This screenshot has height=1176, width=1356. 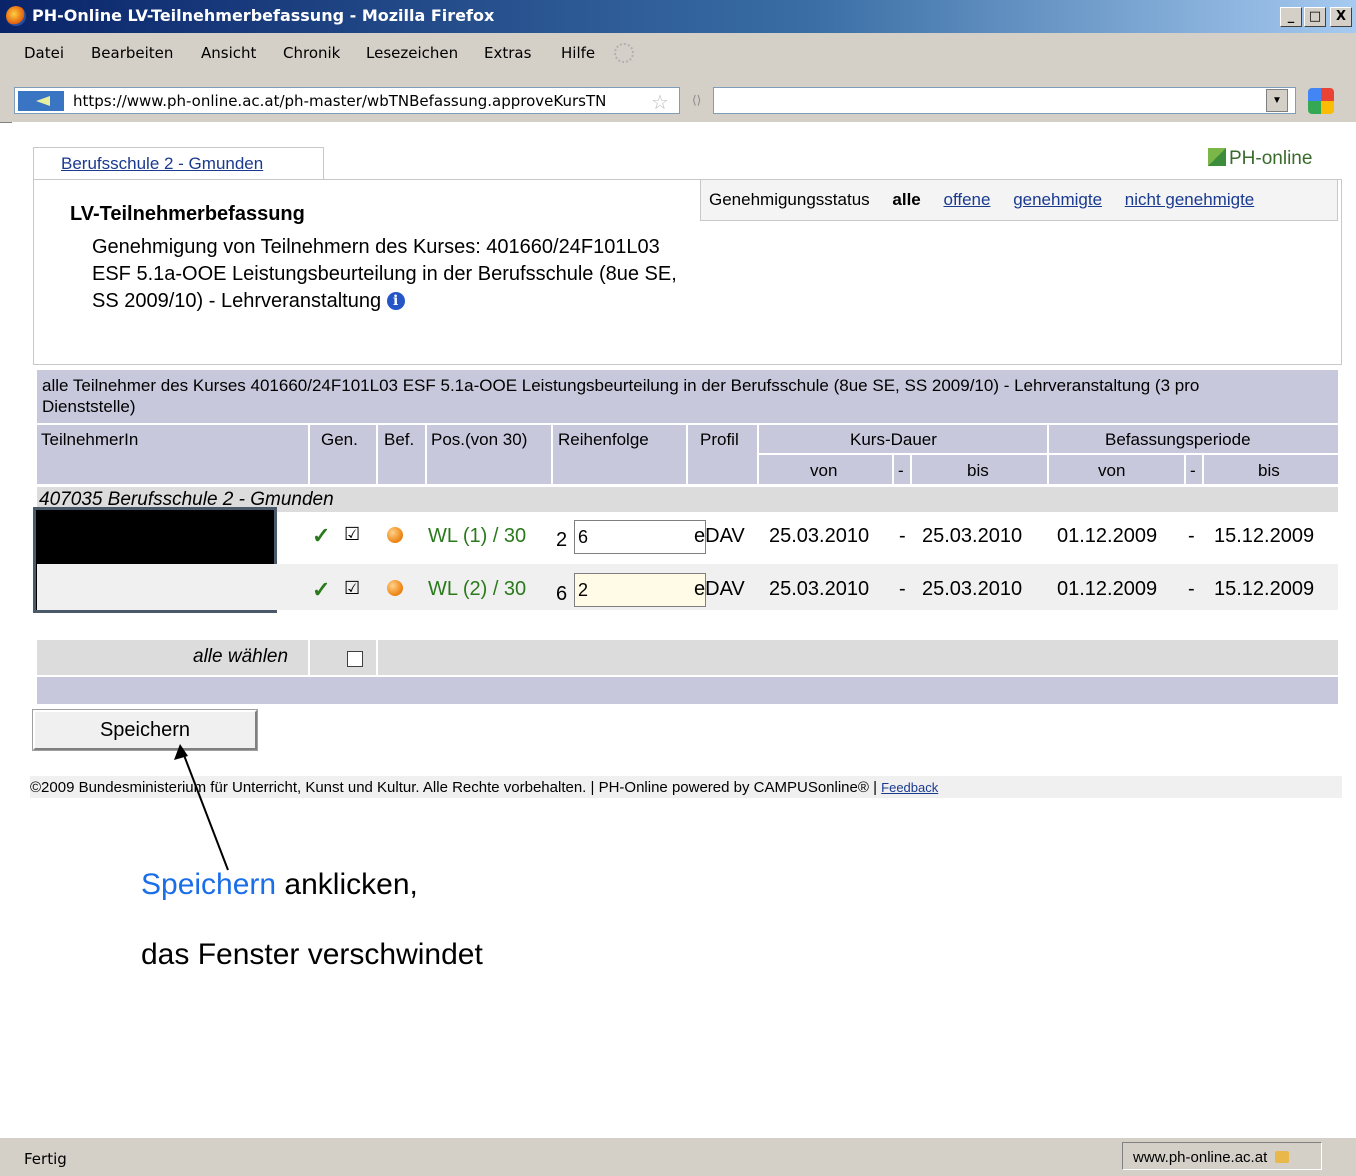 What do you see at coordinates (678, 1156) in the screenshot?
I see `status-bar: Fertig www.ph-online.ac.at` at bounding box center [678, 1156].